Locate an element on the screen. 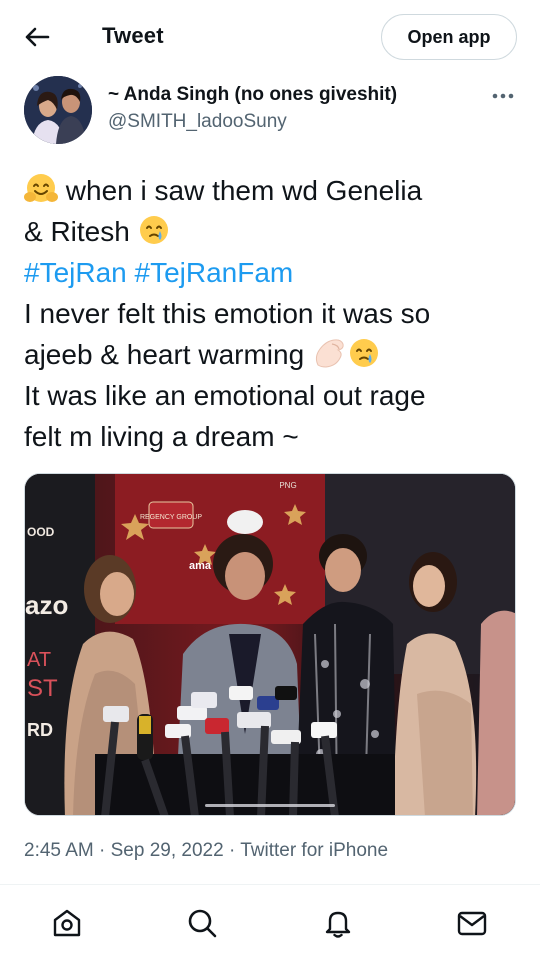 The image size is (540, 960). tweet-line: #TejRan #TejRanFam is located at coordinates (272, 272).